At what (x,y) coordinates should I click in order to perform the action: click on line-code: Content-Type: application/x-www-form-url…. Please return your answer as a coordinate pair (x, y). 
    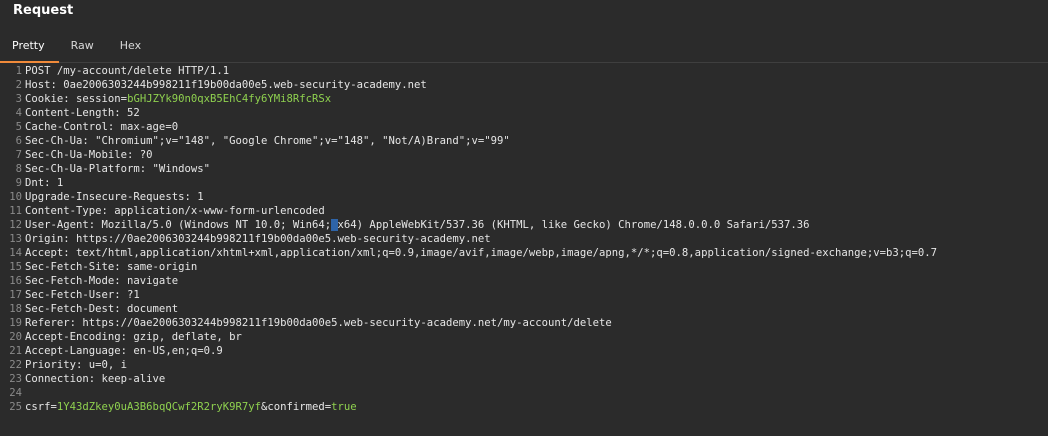
    Looking at the image, I should click on (175, 211).